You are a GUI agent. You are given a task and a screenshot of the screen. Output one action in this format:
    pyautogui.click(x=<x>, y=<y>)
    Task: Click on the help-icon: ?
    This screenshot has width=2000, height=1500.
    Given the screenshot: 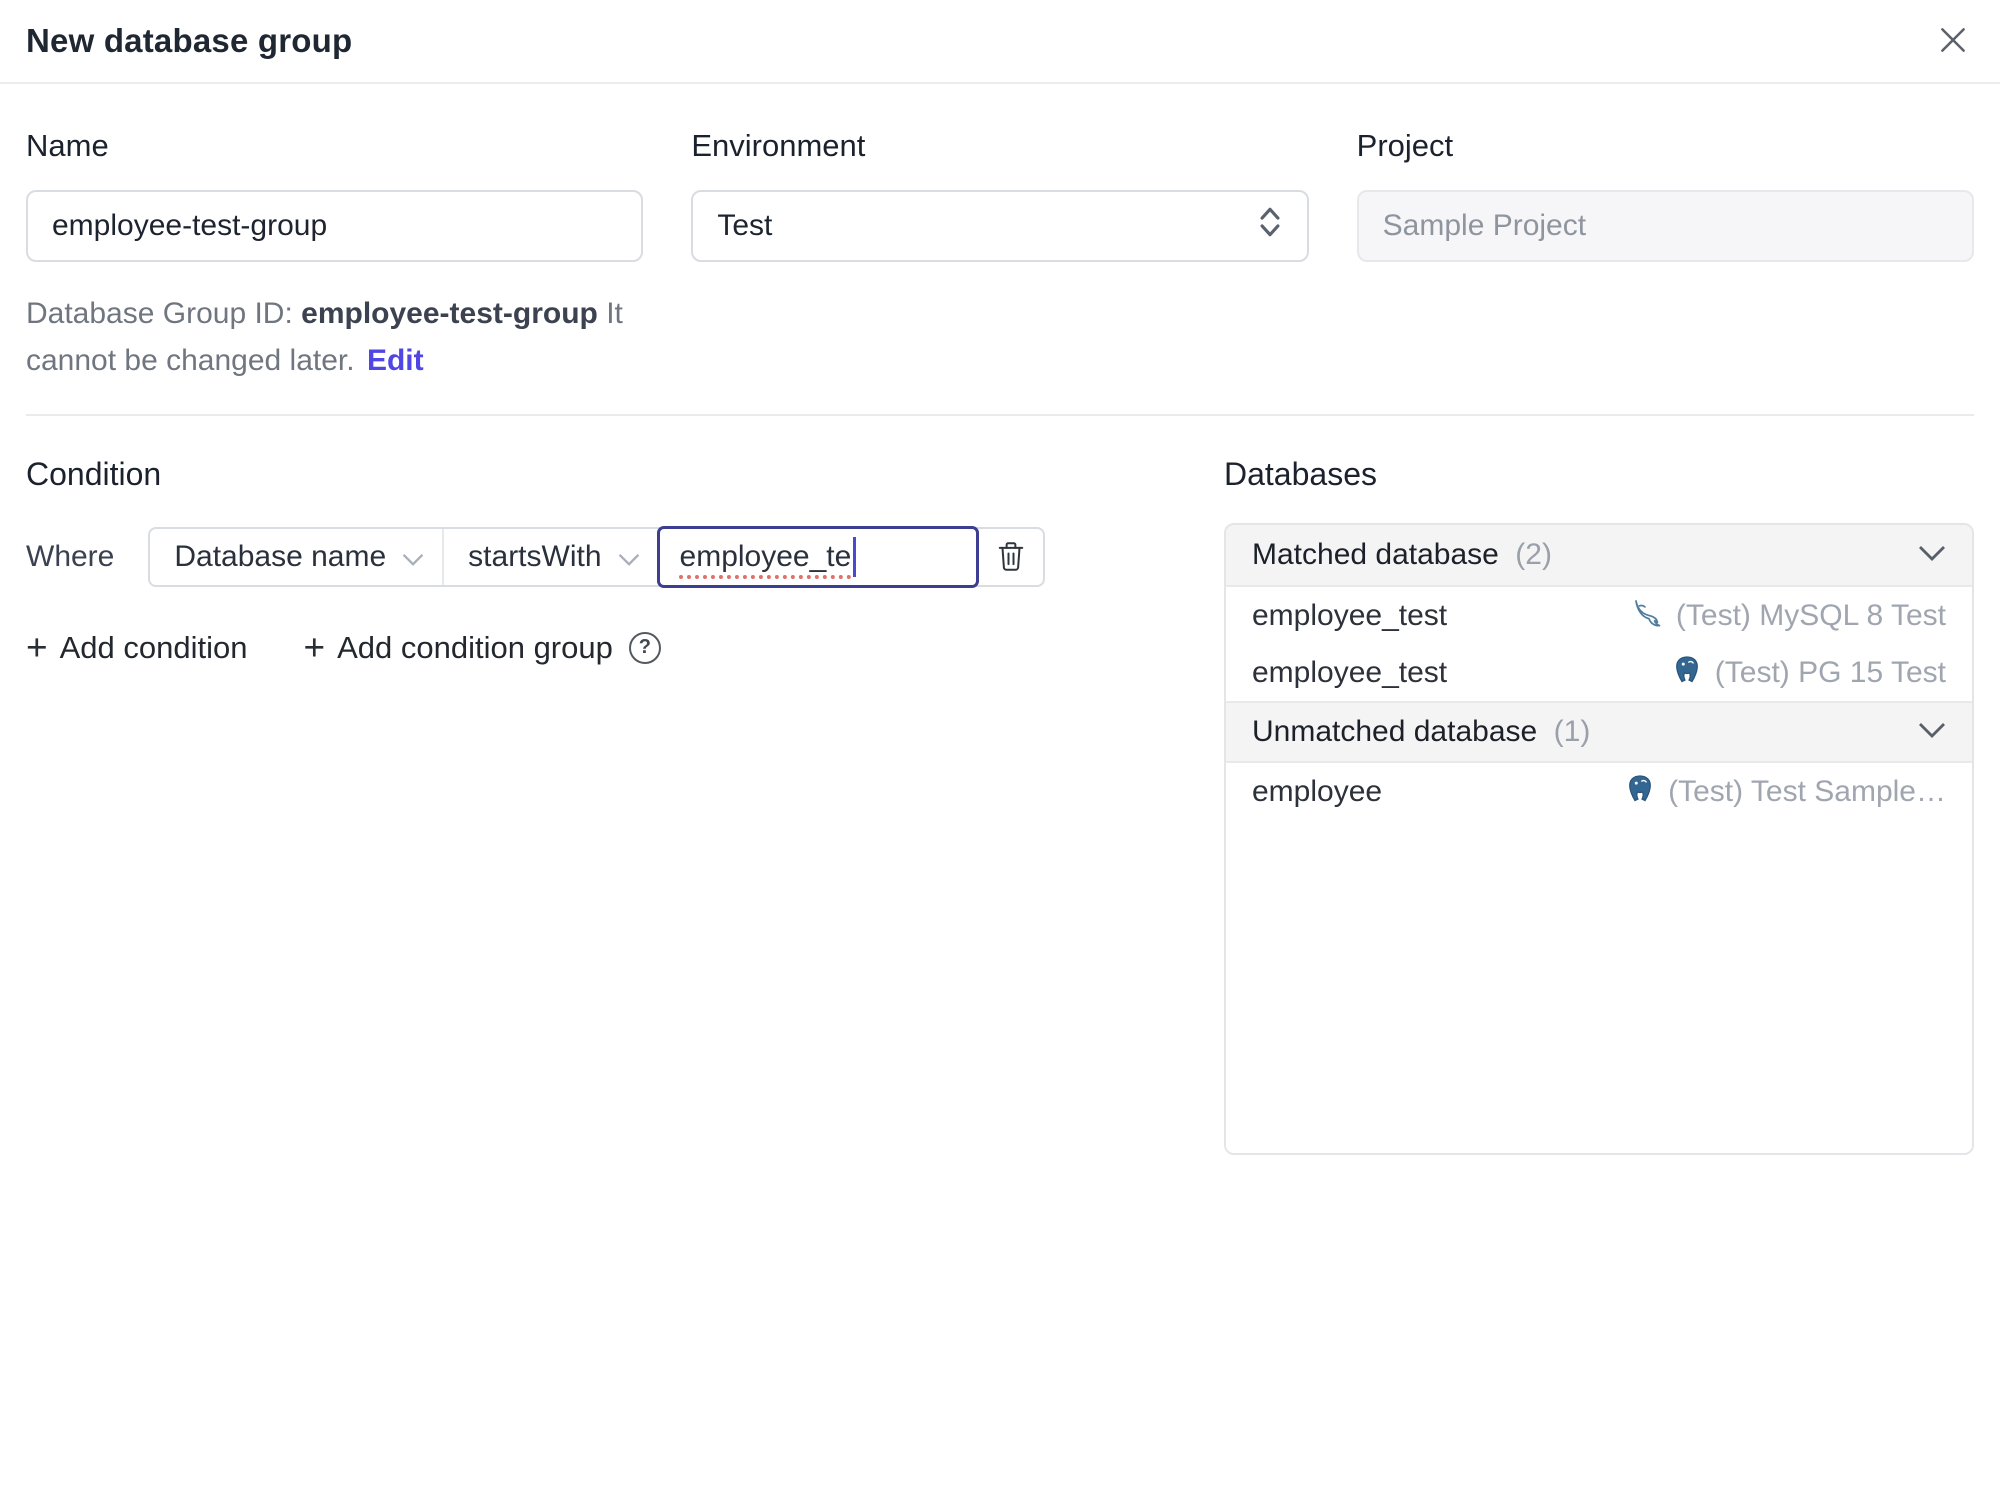 What is the action you would take?
    pyautogui.click(x=644, y=647)
    